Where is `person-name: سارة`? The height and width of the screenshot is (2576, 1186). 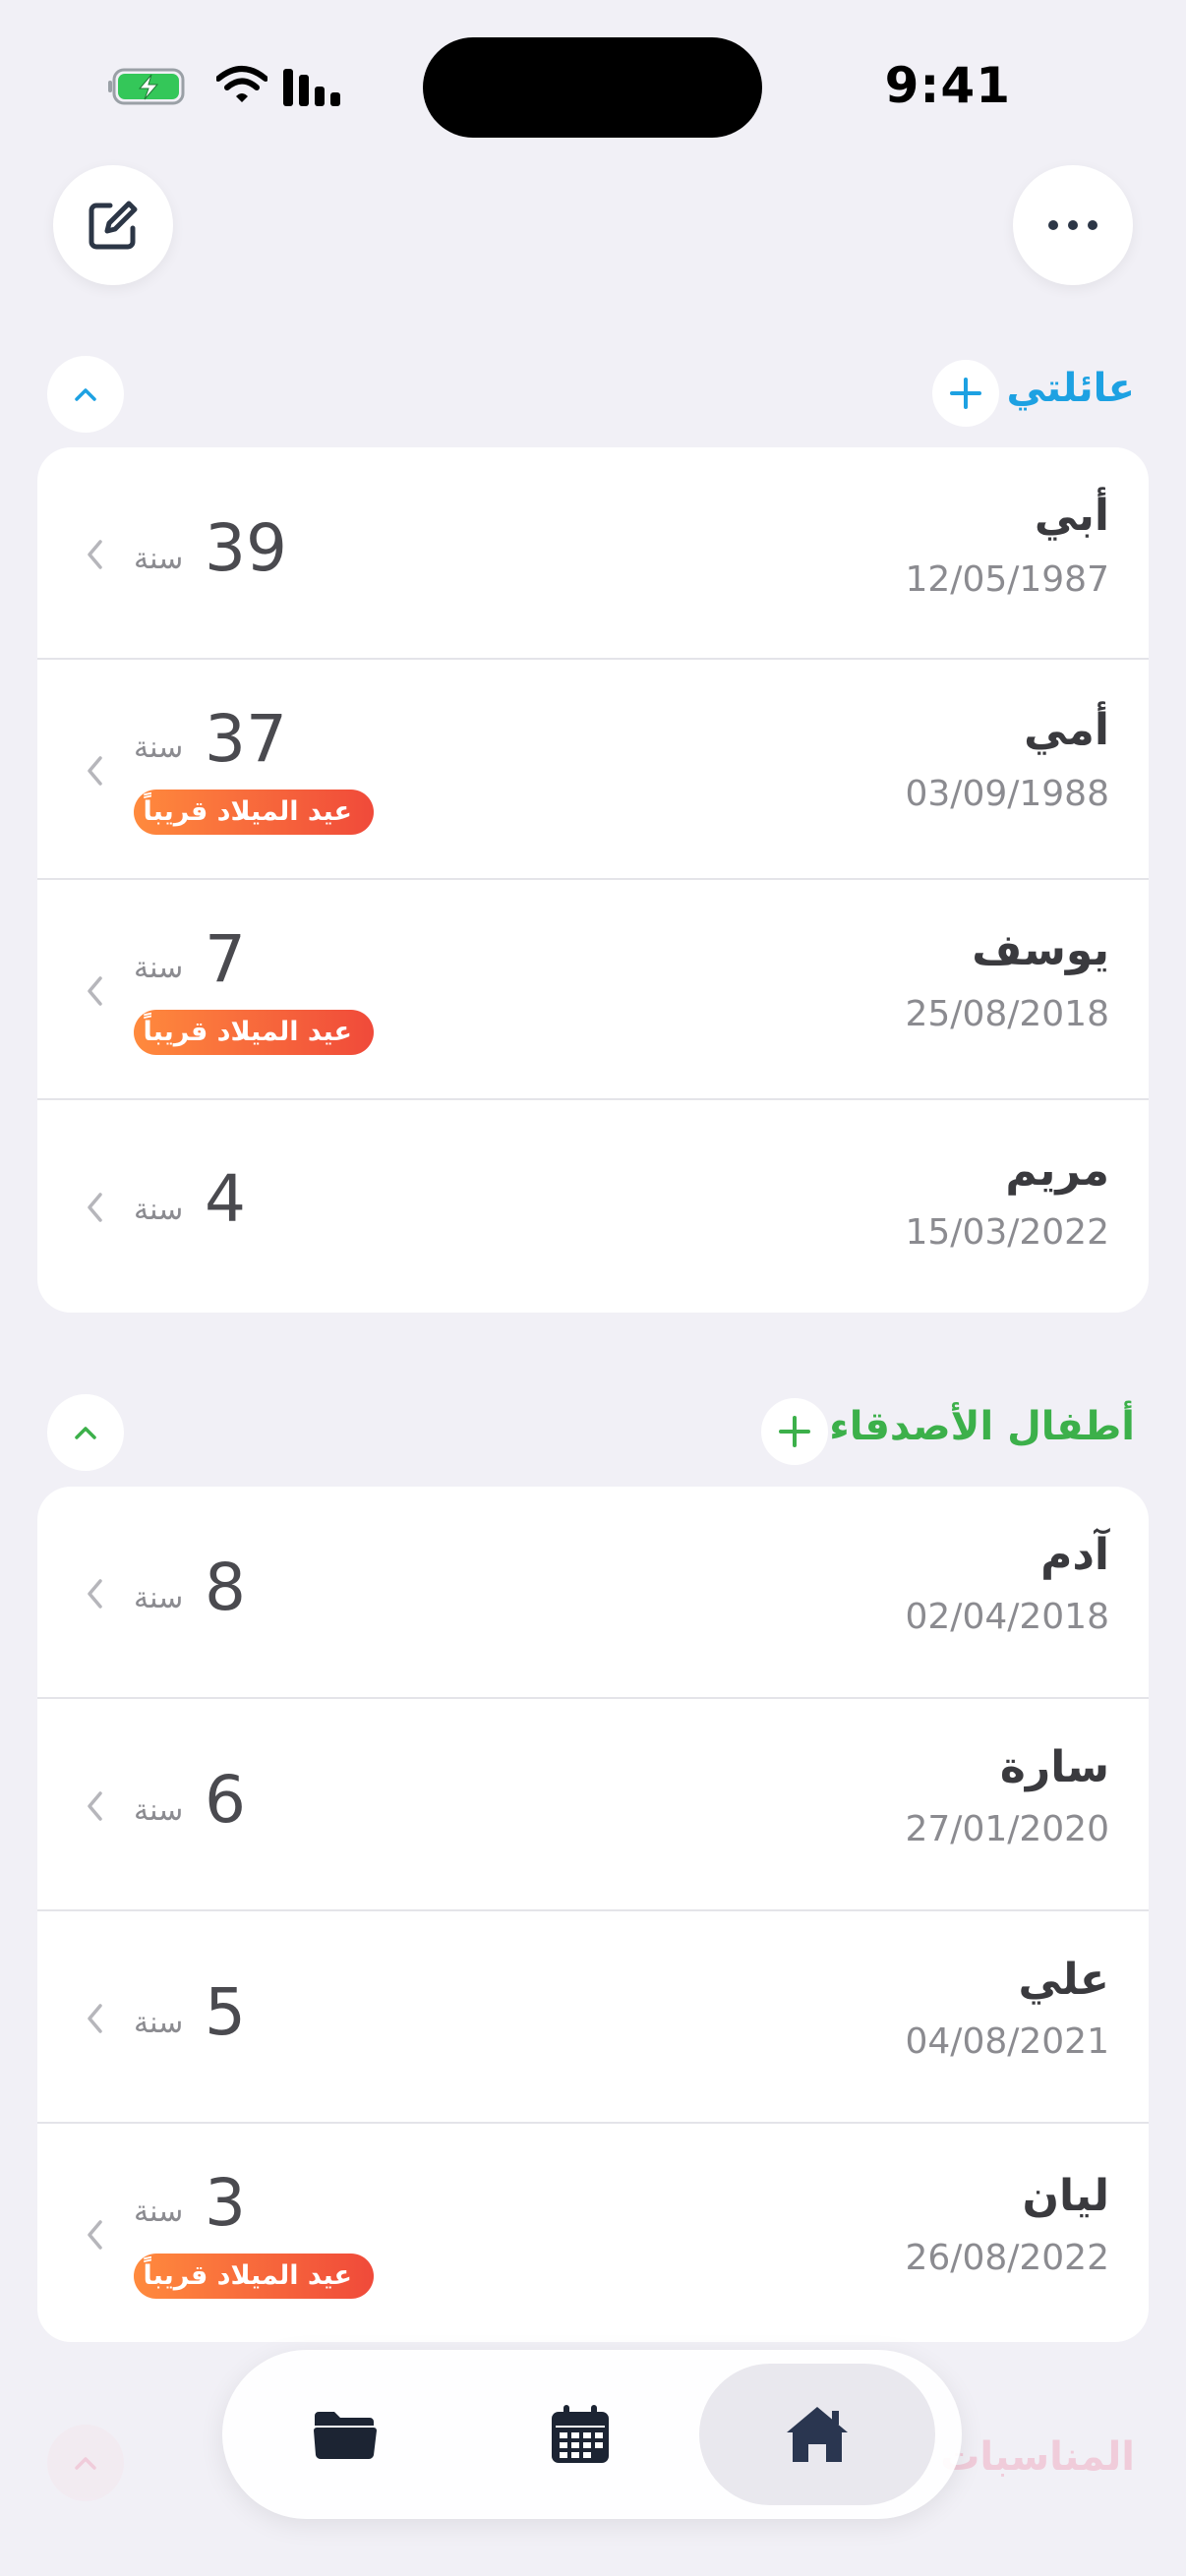
person-name: سارة is located at coordinates (1054, 1767).